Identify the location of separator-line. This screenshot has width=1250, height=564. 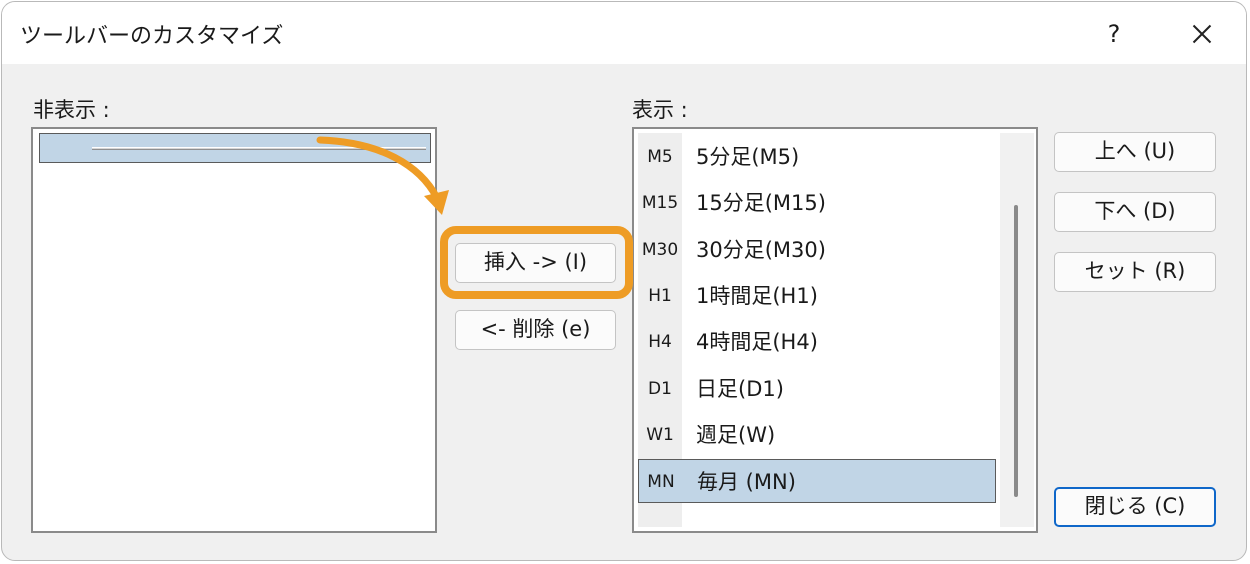
(259, 148).